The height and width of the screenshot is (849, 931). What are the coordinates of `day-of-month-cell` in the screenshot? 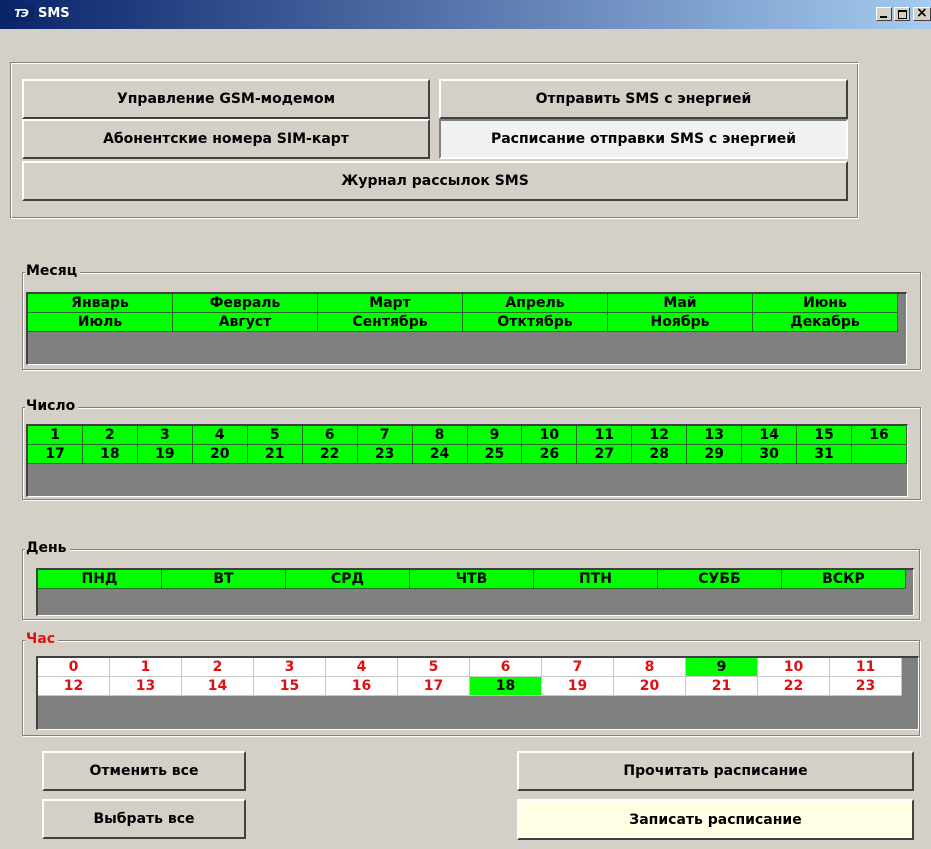 It's located at (879, 454).